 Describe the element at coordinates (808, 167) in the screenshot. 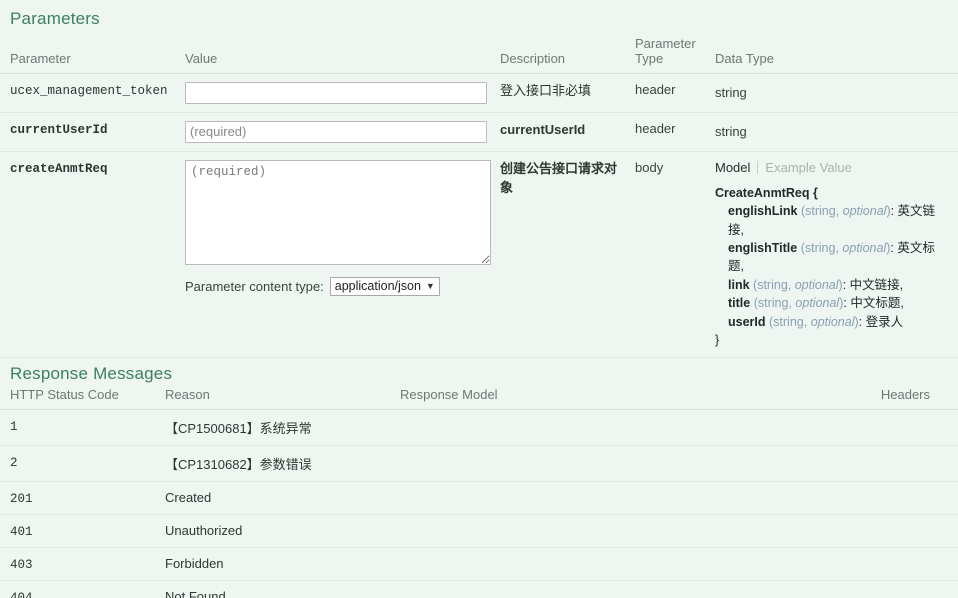

I see `tab-example-value: Example Value` at that location.